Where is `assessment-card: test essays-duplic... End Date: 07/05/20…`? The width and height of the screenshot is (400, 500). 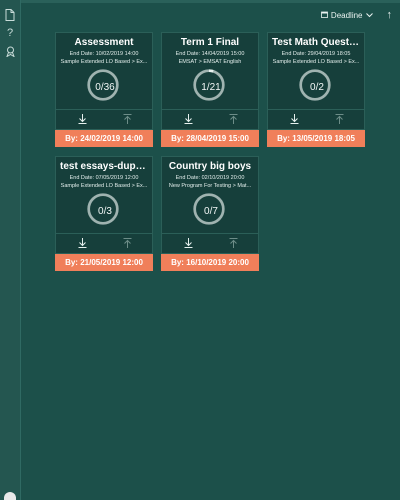
assessment-card: test essays-duplic... End Date: 07/05/20… is located at coordinates (104, 214).